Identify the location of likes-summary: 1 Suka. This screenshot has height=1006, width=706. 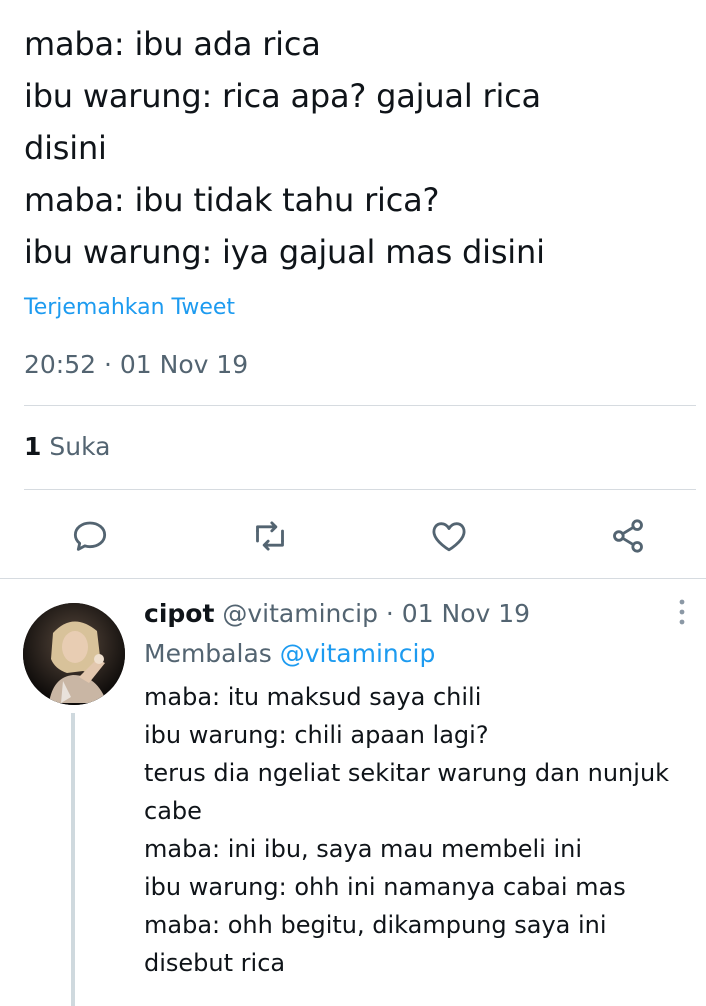
(67, 447).